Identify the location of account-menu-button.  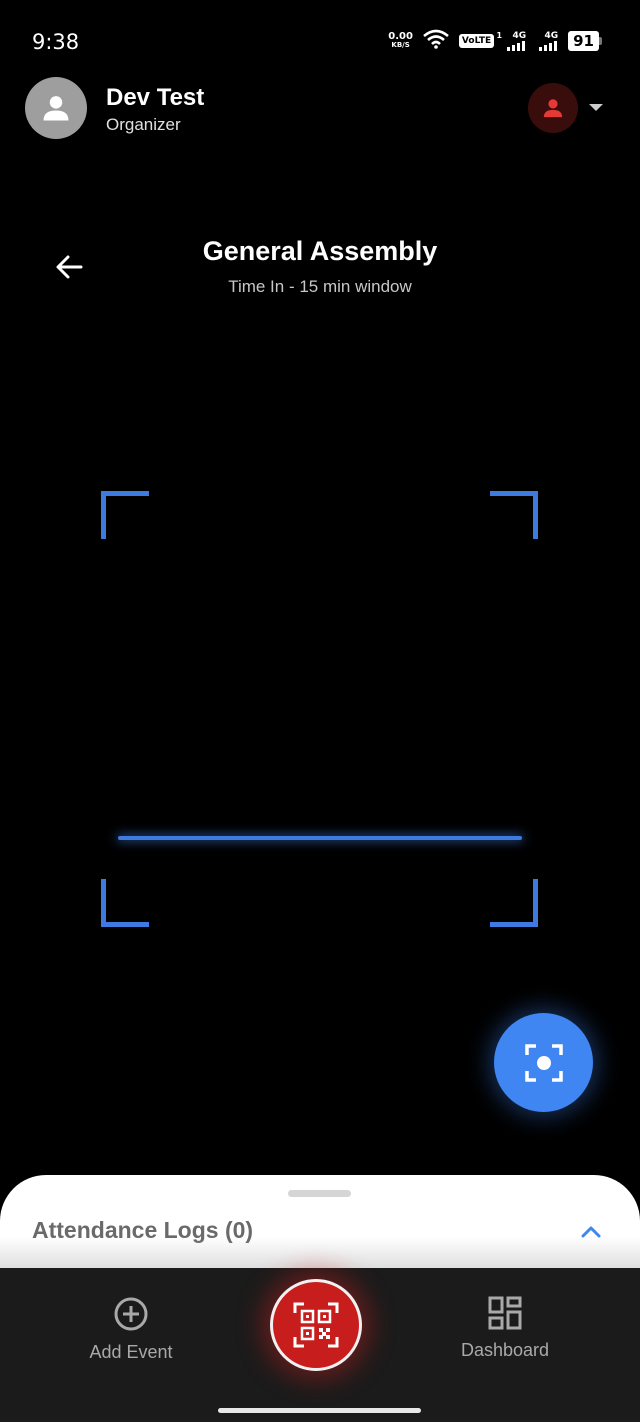
(553, 108).